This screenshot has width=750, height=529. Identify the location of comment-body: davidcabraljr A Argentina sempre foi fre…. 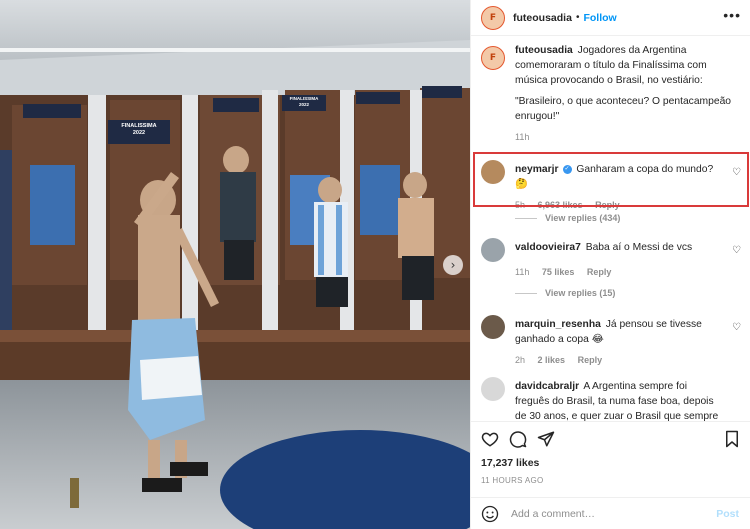
(619, 400).